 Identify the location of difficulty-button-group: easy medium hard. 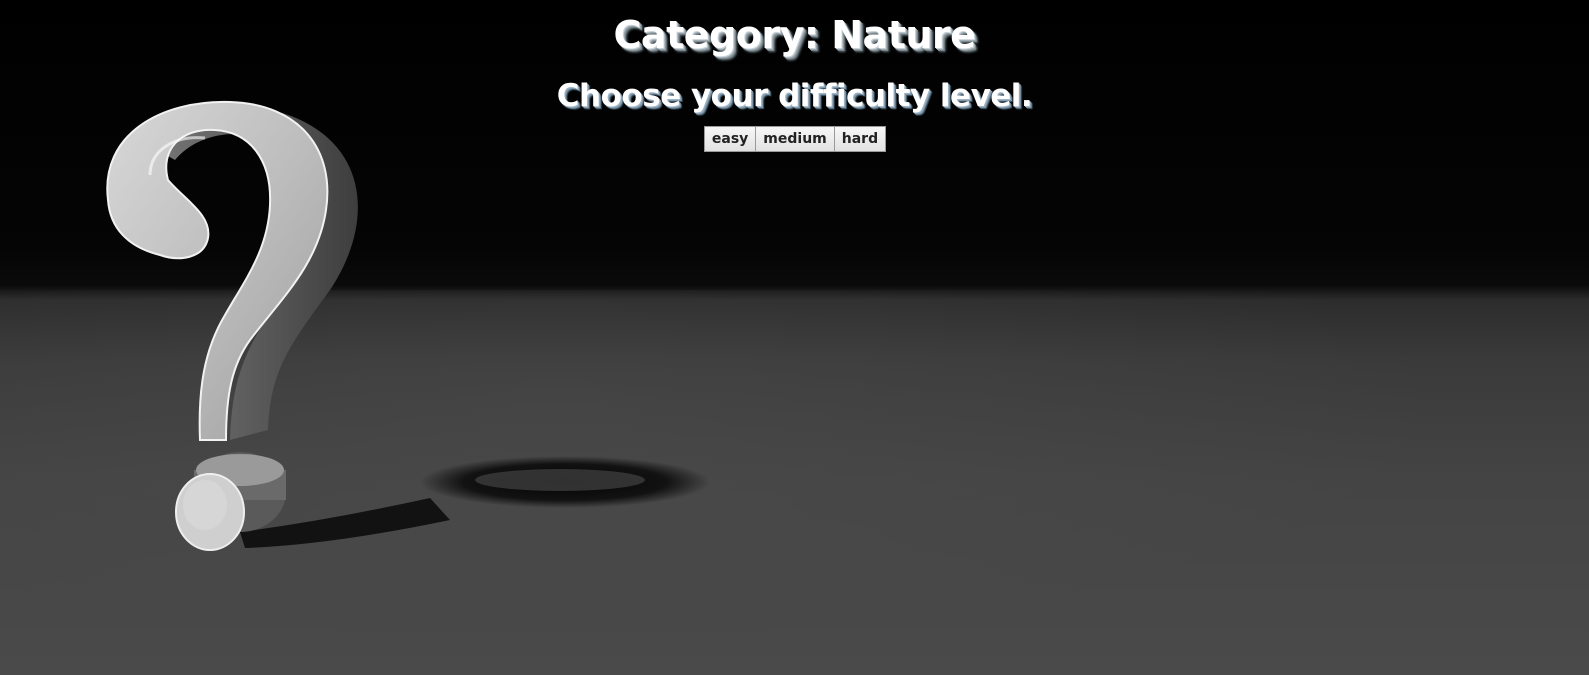
(795, 139).